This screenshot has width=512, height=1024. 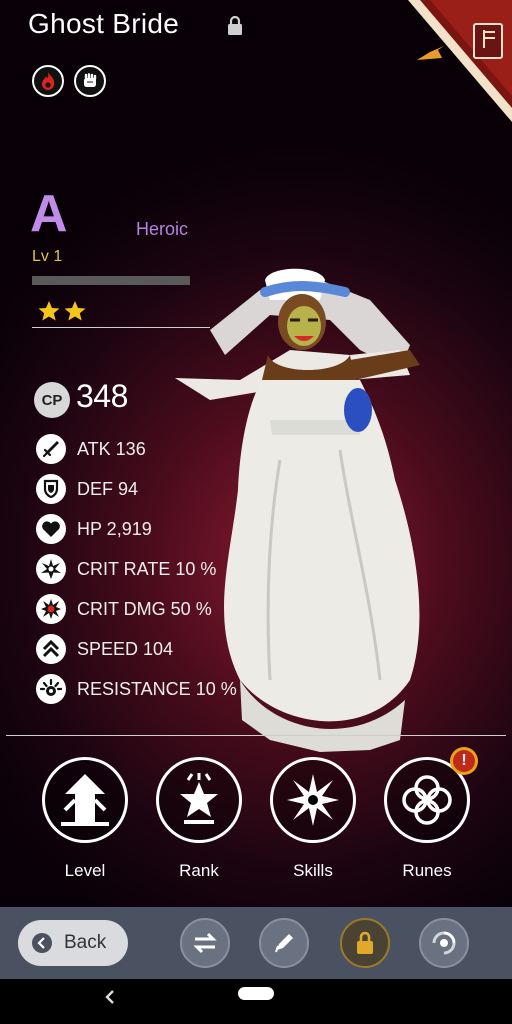 What do you see at coordinates (235, 26) in the screenshot?
I see `lock-icon` at bounding box center [235, 26].